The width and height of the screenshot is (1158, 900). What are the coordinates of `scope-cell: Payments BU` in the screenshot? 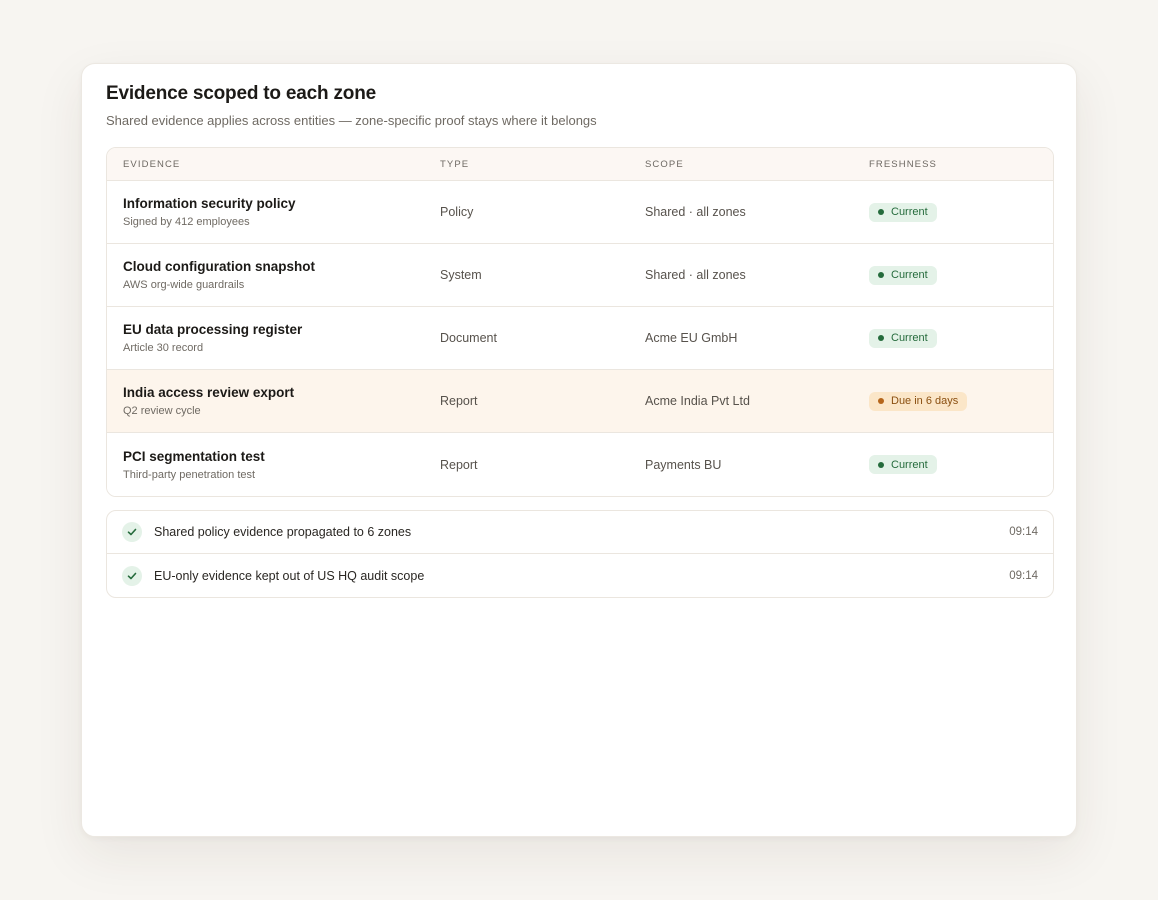 It's located at (683, 464).